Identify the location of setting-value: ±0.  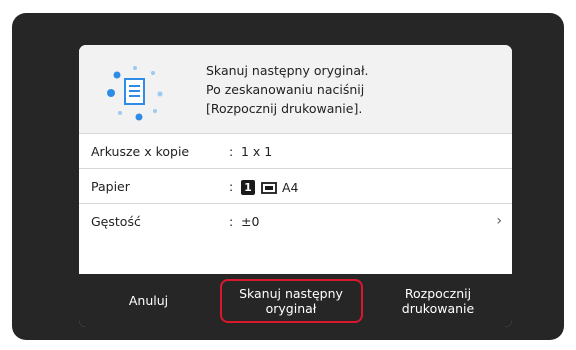
(250, 221).